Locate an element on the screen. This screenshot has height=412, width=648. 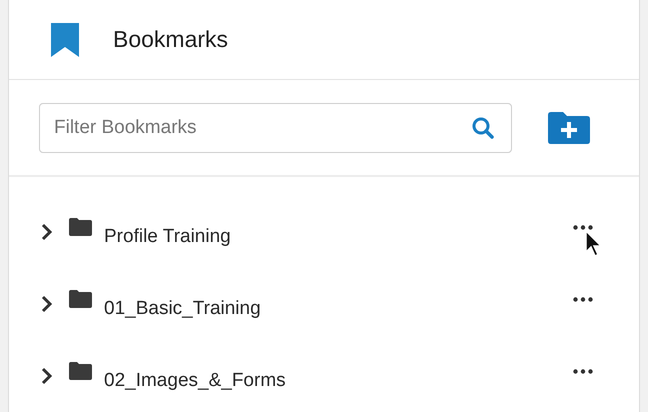
filter-field: Filter Bookmarks is located at coordinates (275, 127).